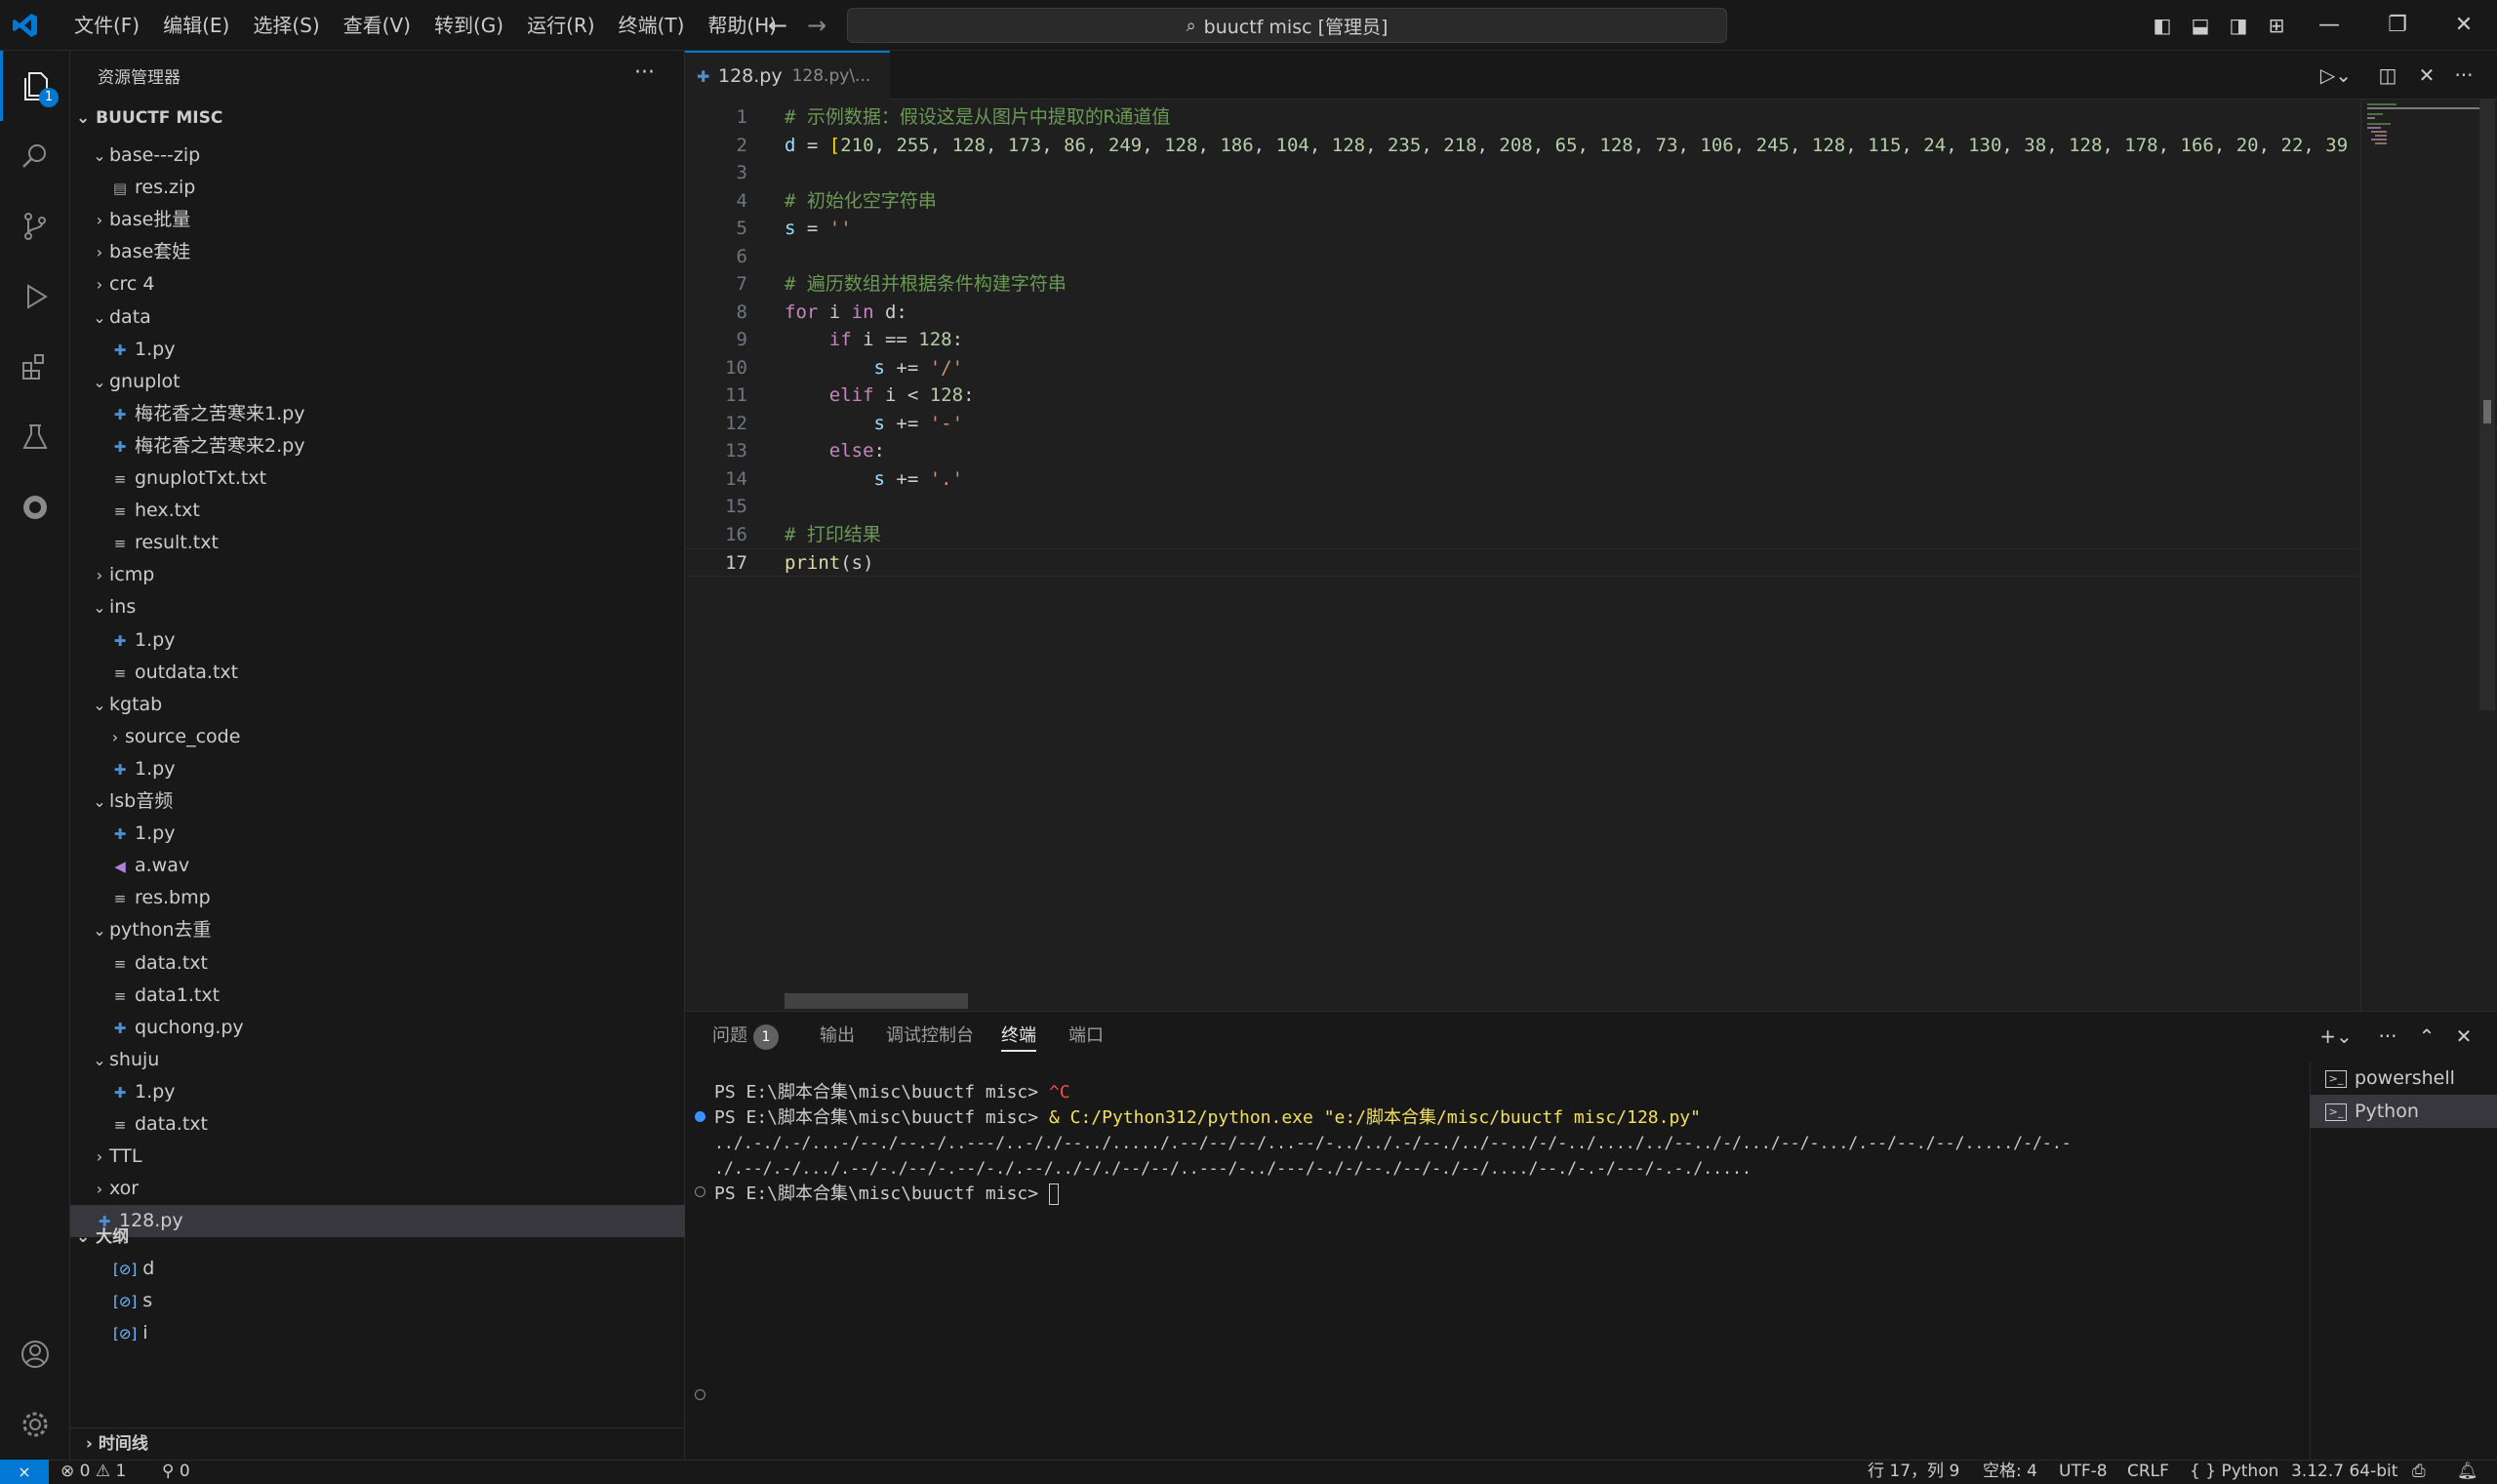 Image resolution: width=2497 pixels, height=1484 pixels. I want to click on tree-file: ✚ quchong.py, so click(377, 1028).